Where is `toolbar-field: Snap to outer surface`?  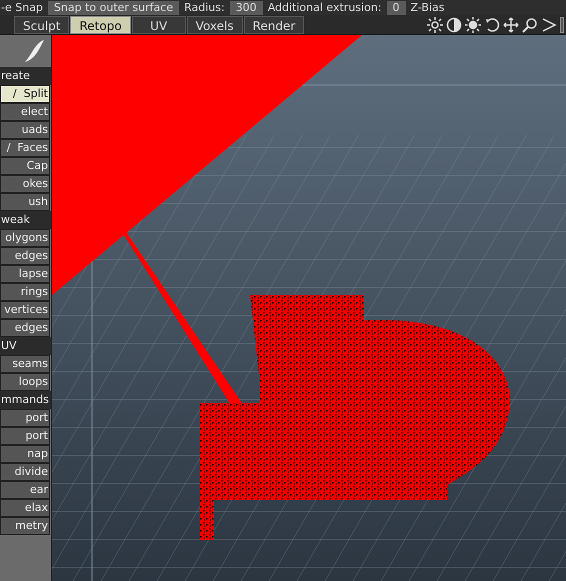
toolbar-field: Snap to outer surface is located at coordinates (114, 7).